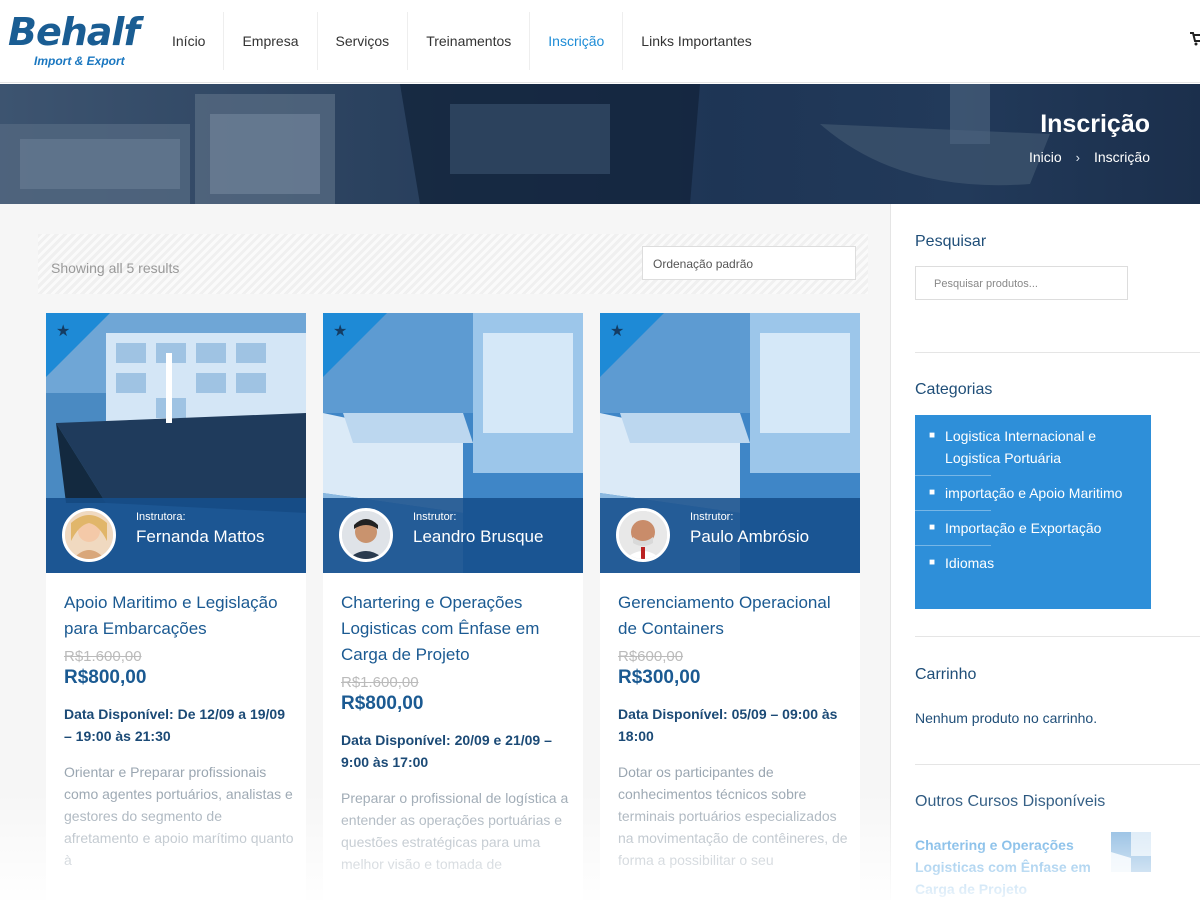 This screenshot has width=1200, height=900. I want to click on instructor-bar: Instrutor: Leandro Brusque, so click(453, 535).